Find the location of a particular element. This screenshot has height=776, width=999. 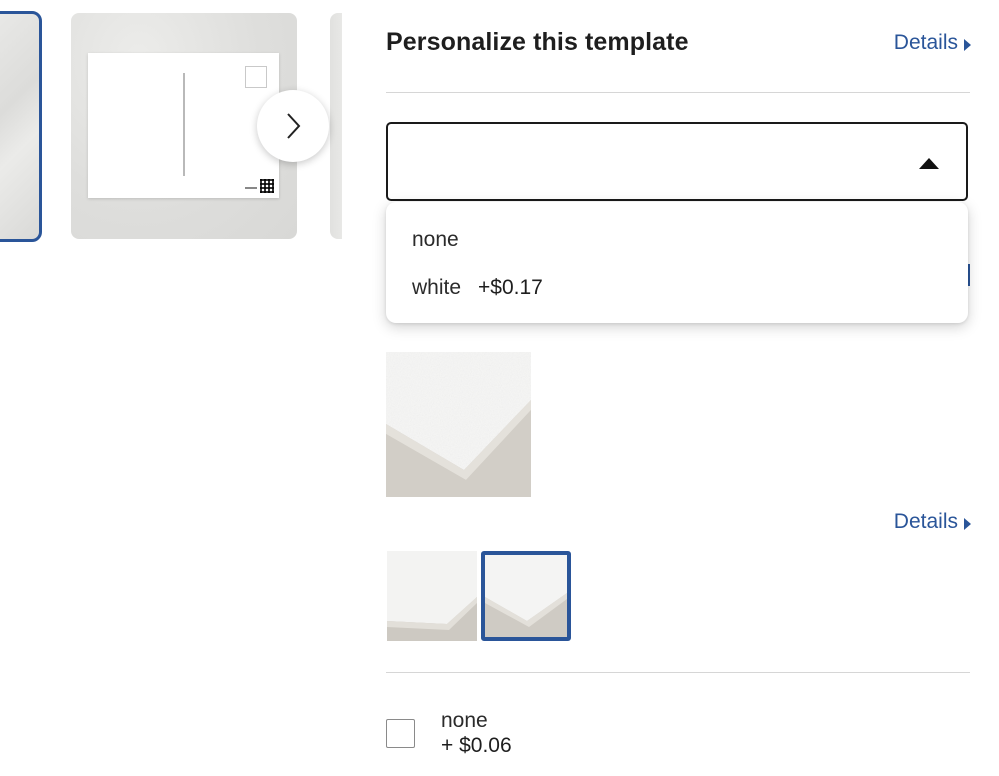

details-link-paper: Details is located at coordinates (932, 522).